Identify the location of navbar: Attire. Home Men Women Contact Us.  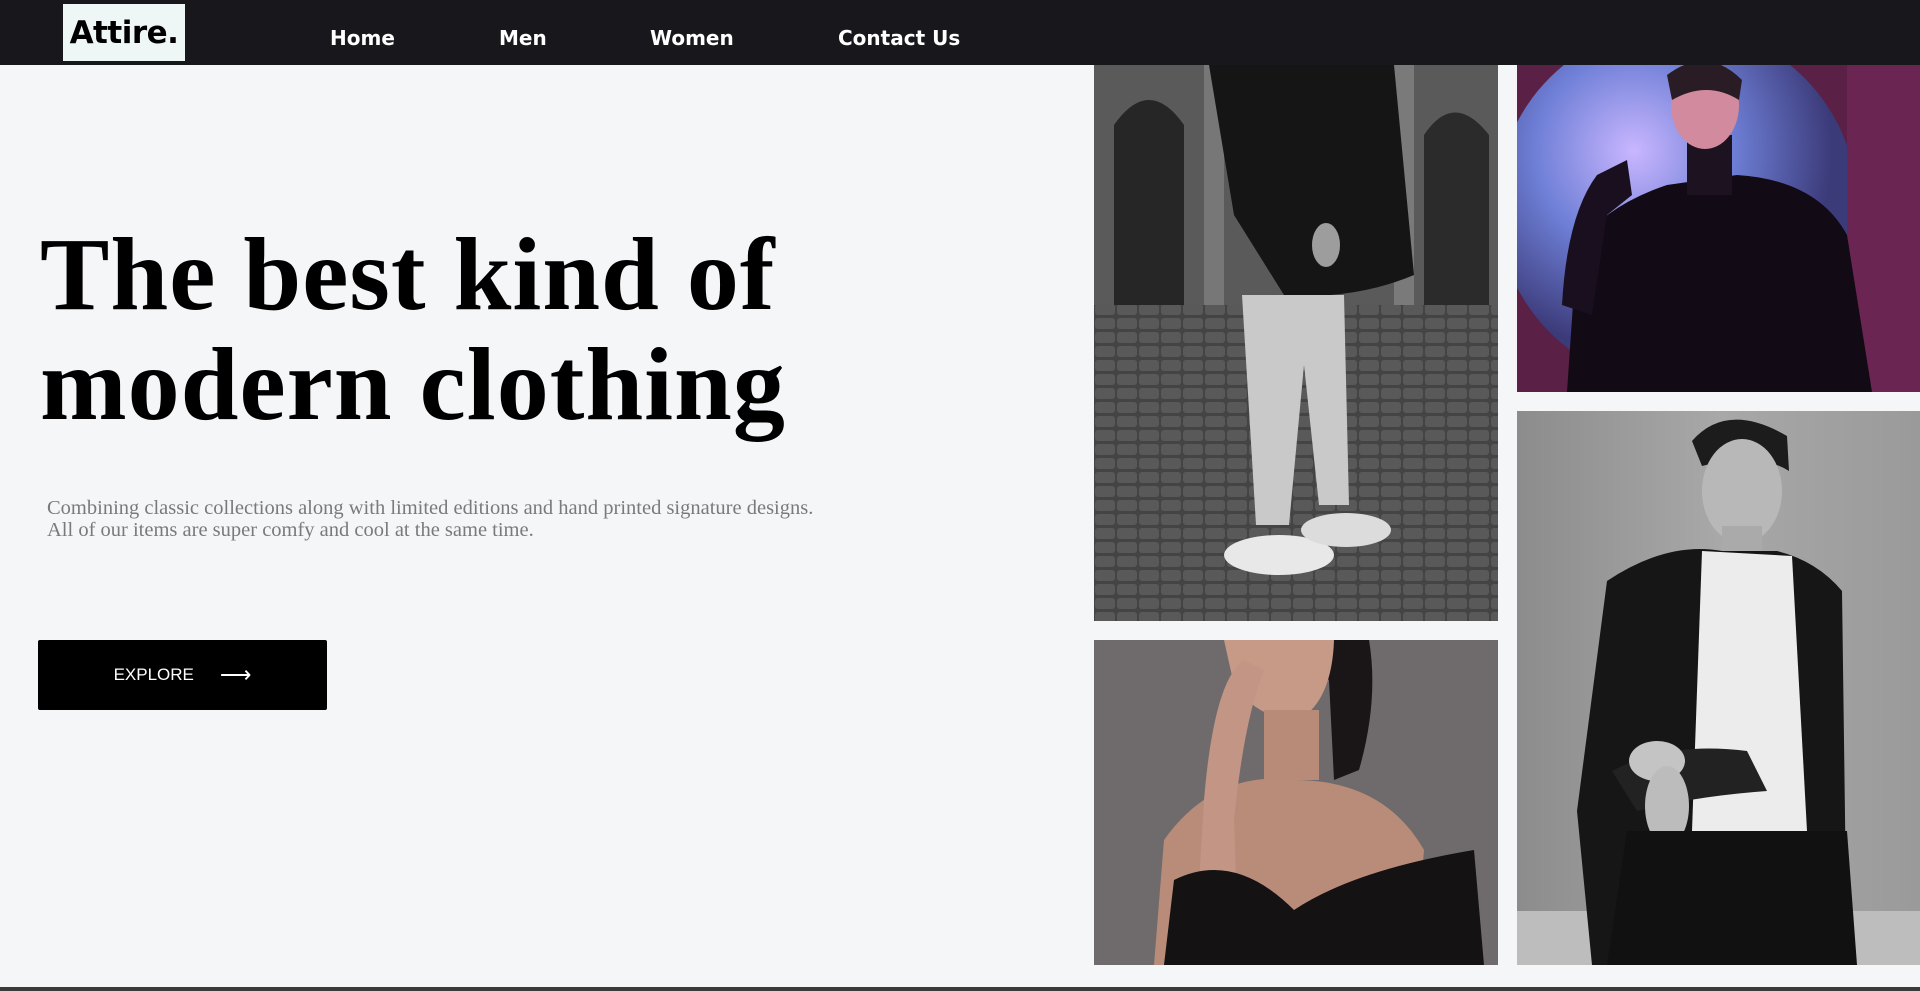
(960, 32).